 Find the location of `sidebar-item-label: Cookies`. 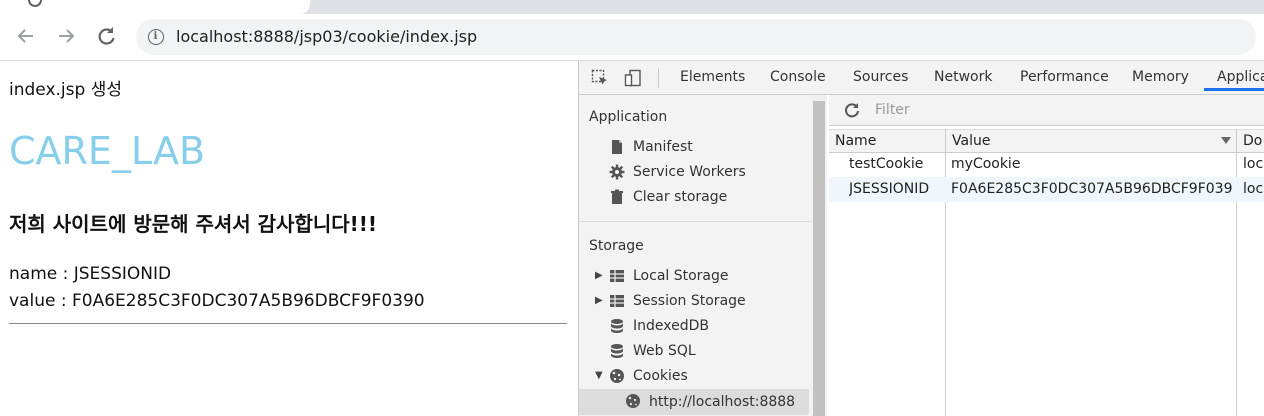

sidebar-item-label: Cookies is located at coordinates (660, 376).